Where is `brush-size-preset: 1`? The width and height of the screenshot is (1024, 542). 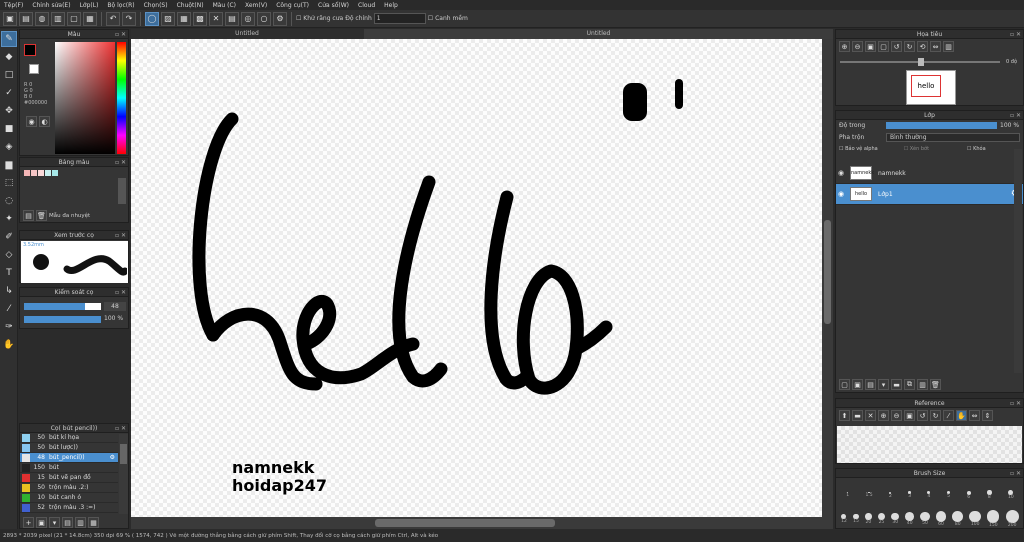 brush-size-preset: 1 is located at coordinates (847, 495).